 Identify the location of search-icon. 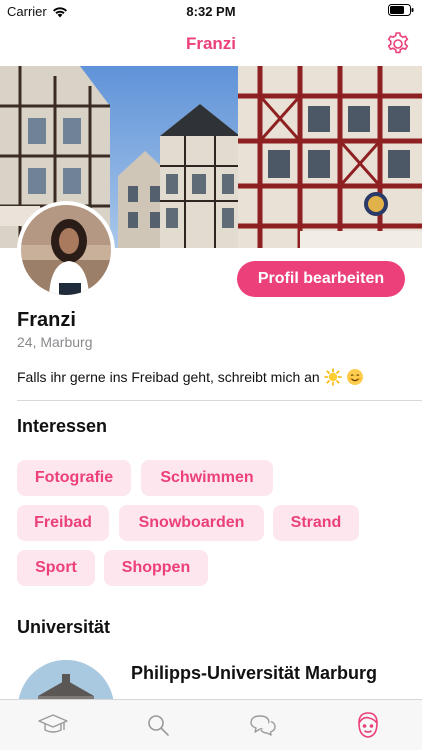
(158, 725).